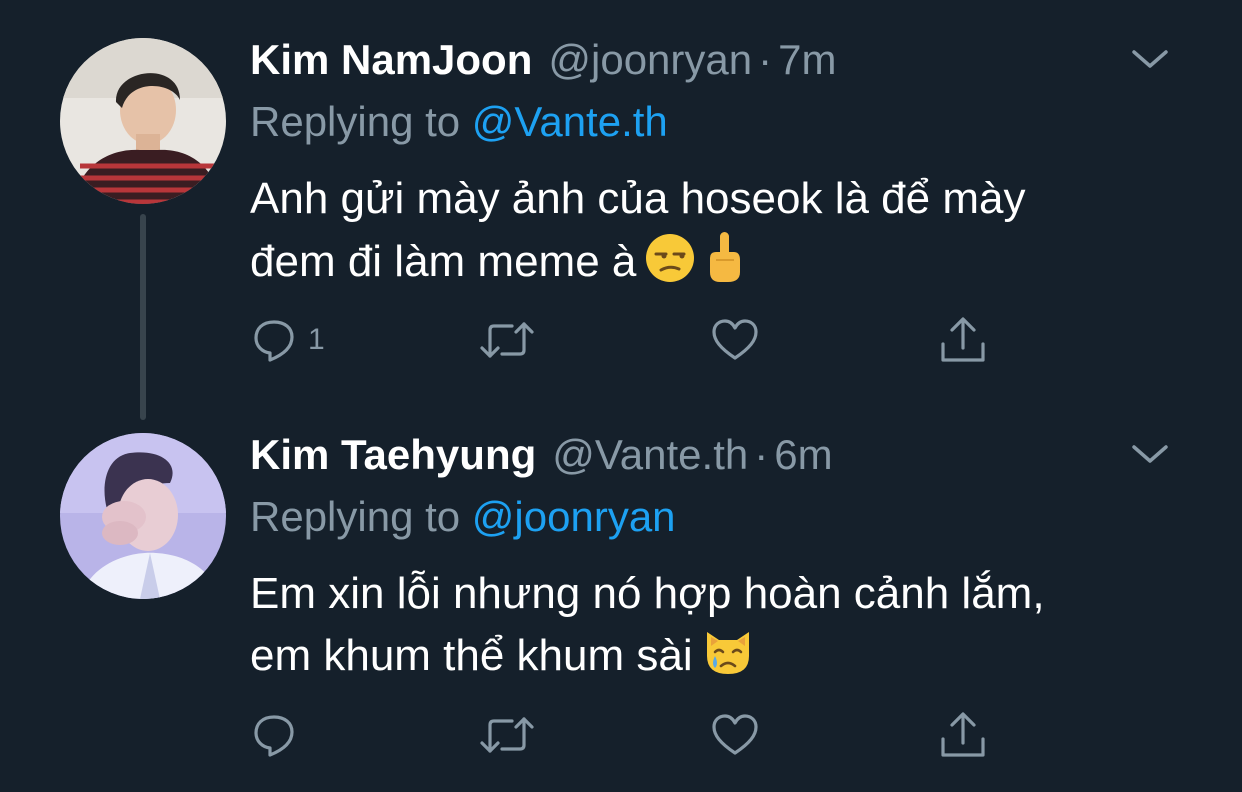  What do you see at coordinates (443, 261) in the screenshot?
I see `tweet-text-line: đem đi làm meme à` at bounding box center [443, 261].